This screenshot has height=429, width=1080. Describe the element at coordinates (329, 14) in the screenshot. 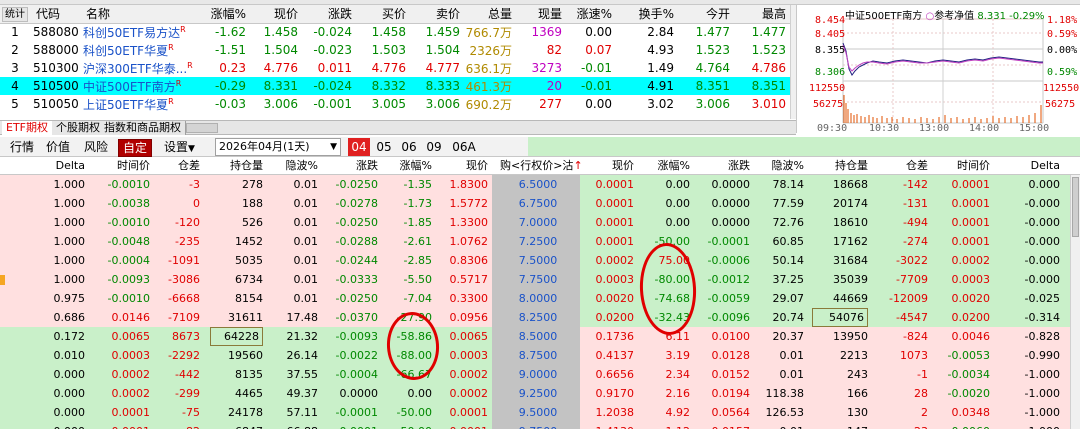

I see `etf-col-header: 涨跌` at that location.